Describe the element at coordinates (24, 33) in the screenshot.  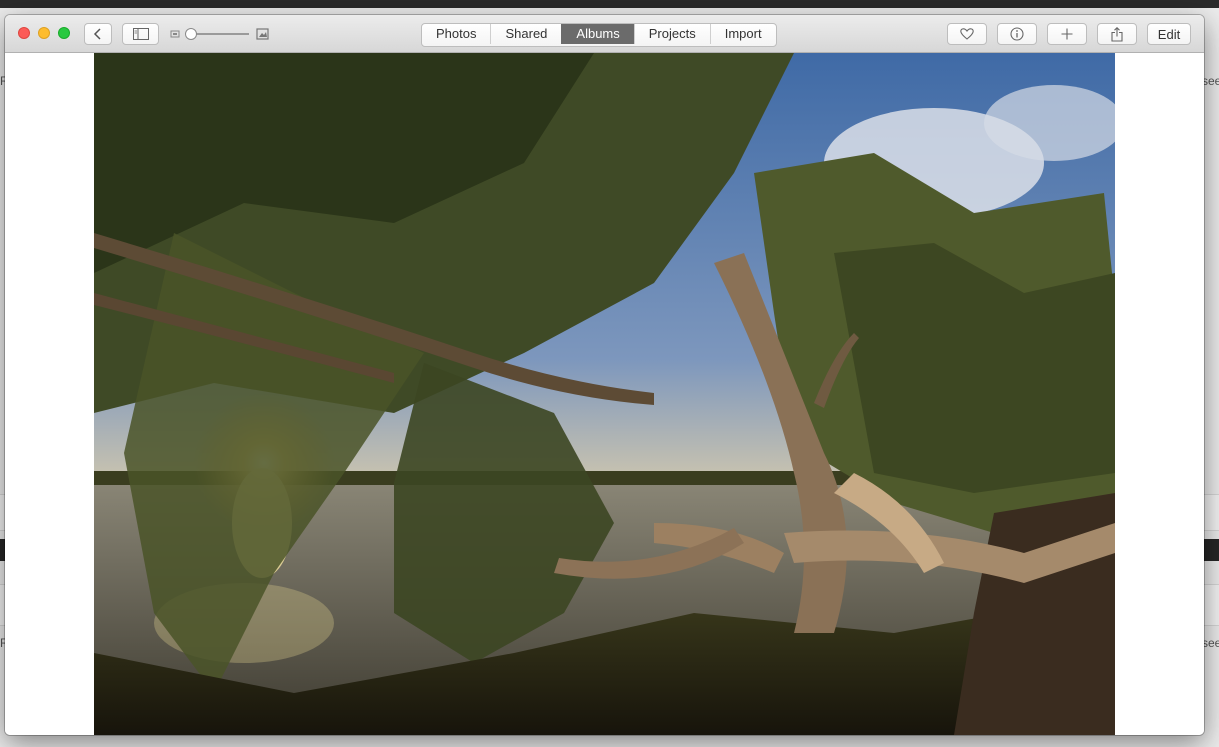
I see `close-button` at that location.